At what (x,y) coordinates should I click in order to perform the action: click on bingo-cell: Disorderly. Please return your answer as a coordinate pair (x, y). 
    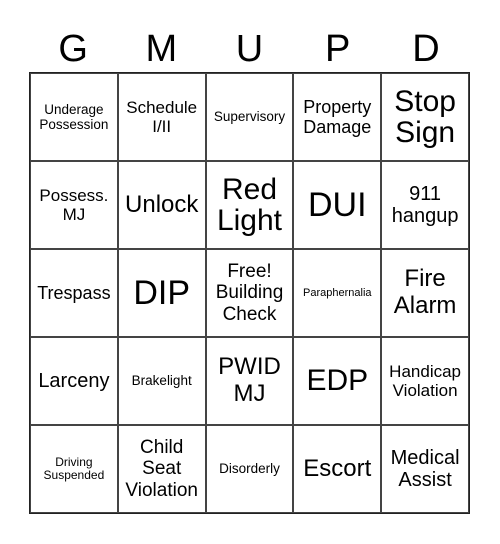
    Looking at the image, I should click on (249, 469).